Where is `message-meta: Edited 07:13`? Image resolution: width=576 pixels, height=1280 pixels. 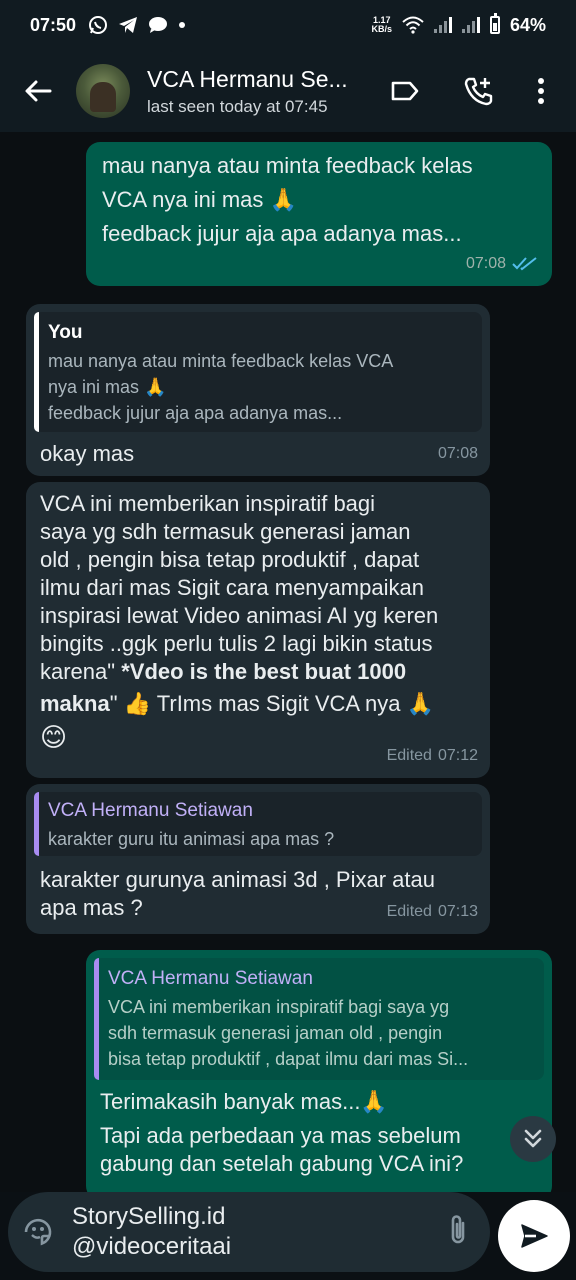
message-meta: Edited 07:13 is located at coordinates (432, 912).